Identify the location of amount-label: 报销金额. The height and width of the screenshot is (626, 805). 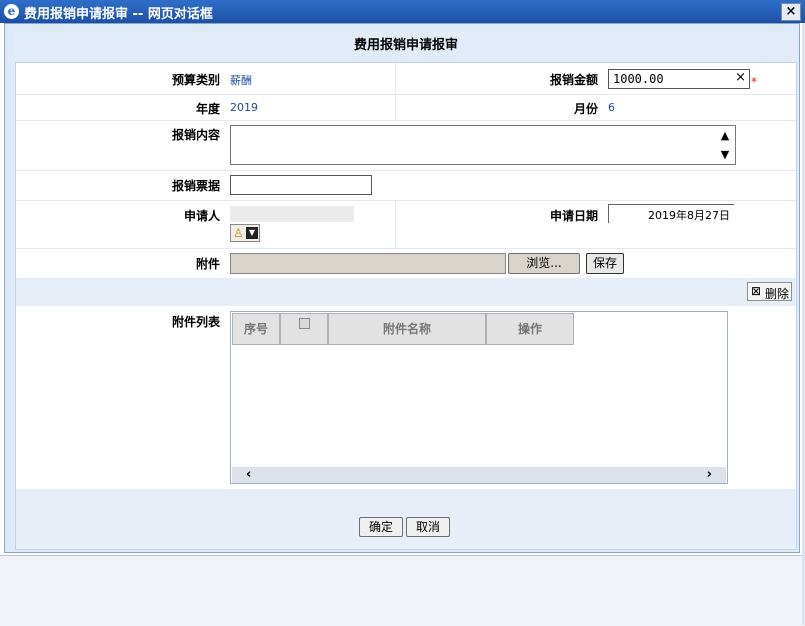
(573, 80).